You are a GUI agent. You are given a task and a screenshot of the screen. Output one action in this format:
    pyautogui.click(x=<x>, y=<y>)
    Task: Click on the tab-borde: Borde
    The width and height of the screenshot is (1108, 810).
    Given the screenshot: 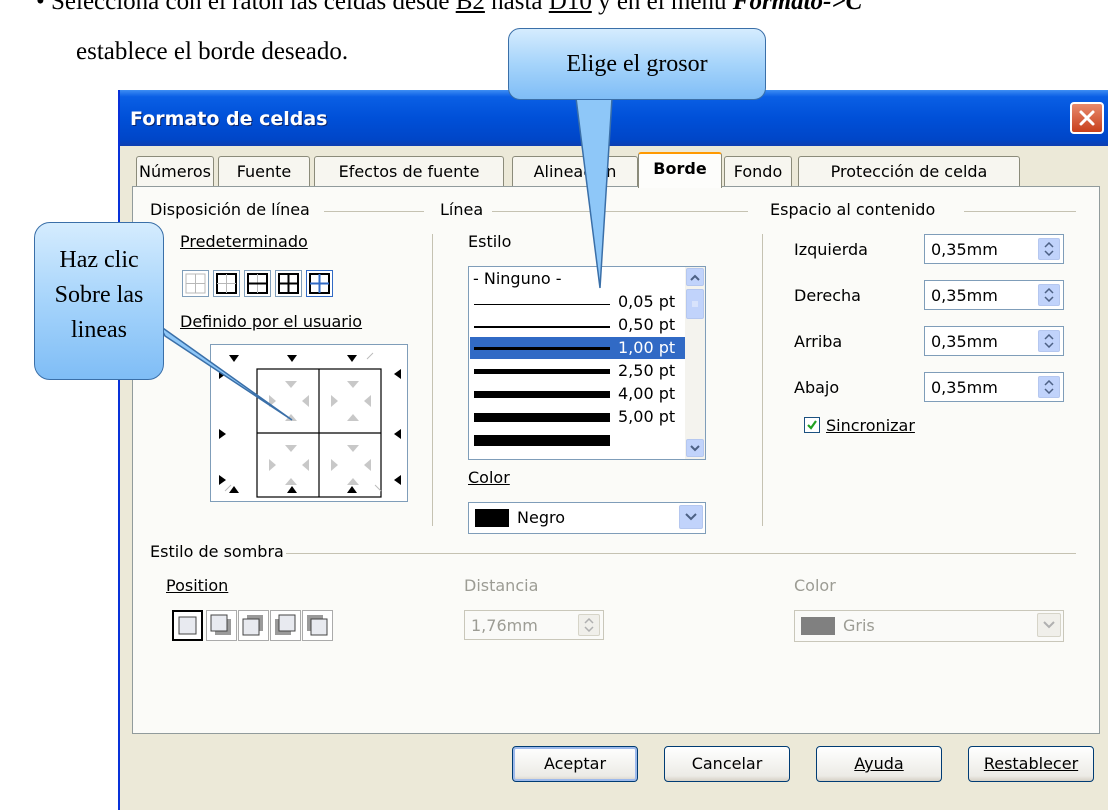 What is the action you would take?
    pyautogui.click(x=680, y=170)
    